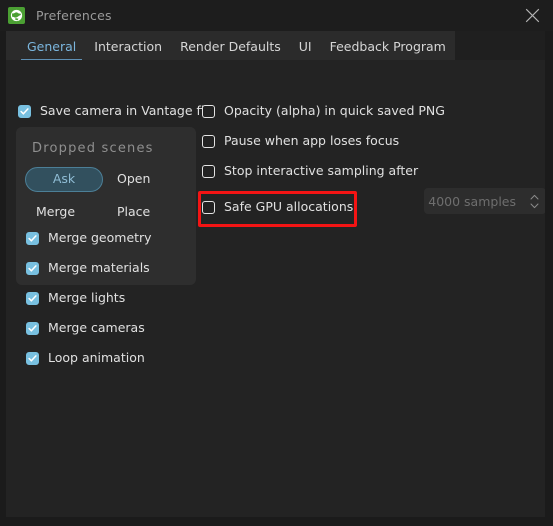 The width and height of the screenshot is (553, 526). Describe the element at coordinates (128, 46) in the screenshot. I see `tab-interaction-label: Interaction` at that location.